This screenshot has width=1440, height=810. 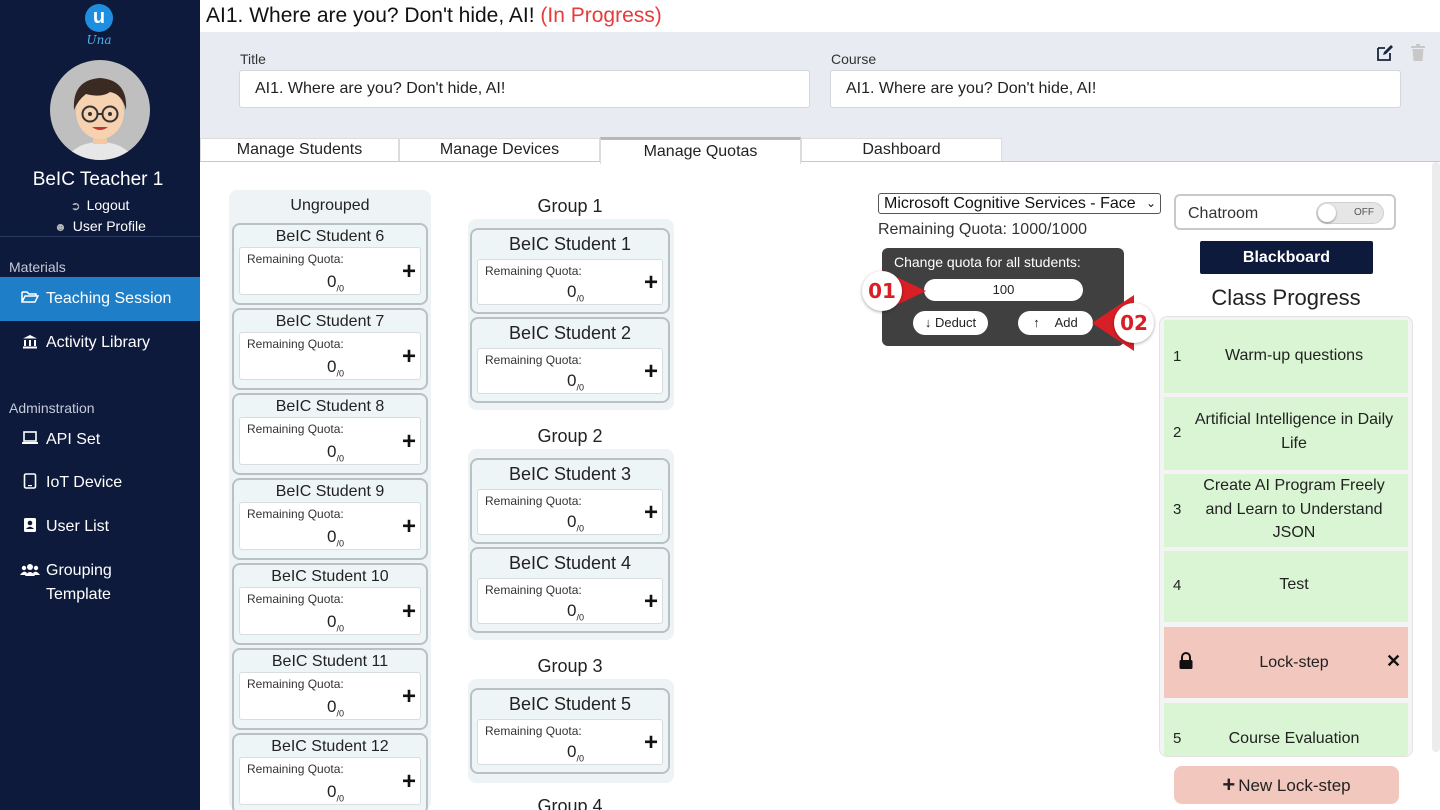 What do you see at coordinates (370, 15) in the screenshot?
I see `session-title: AI1. Where are you? Don't hide, AI!` at bounding box center [370, 15].